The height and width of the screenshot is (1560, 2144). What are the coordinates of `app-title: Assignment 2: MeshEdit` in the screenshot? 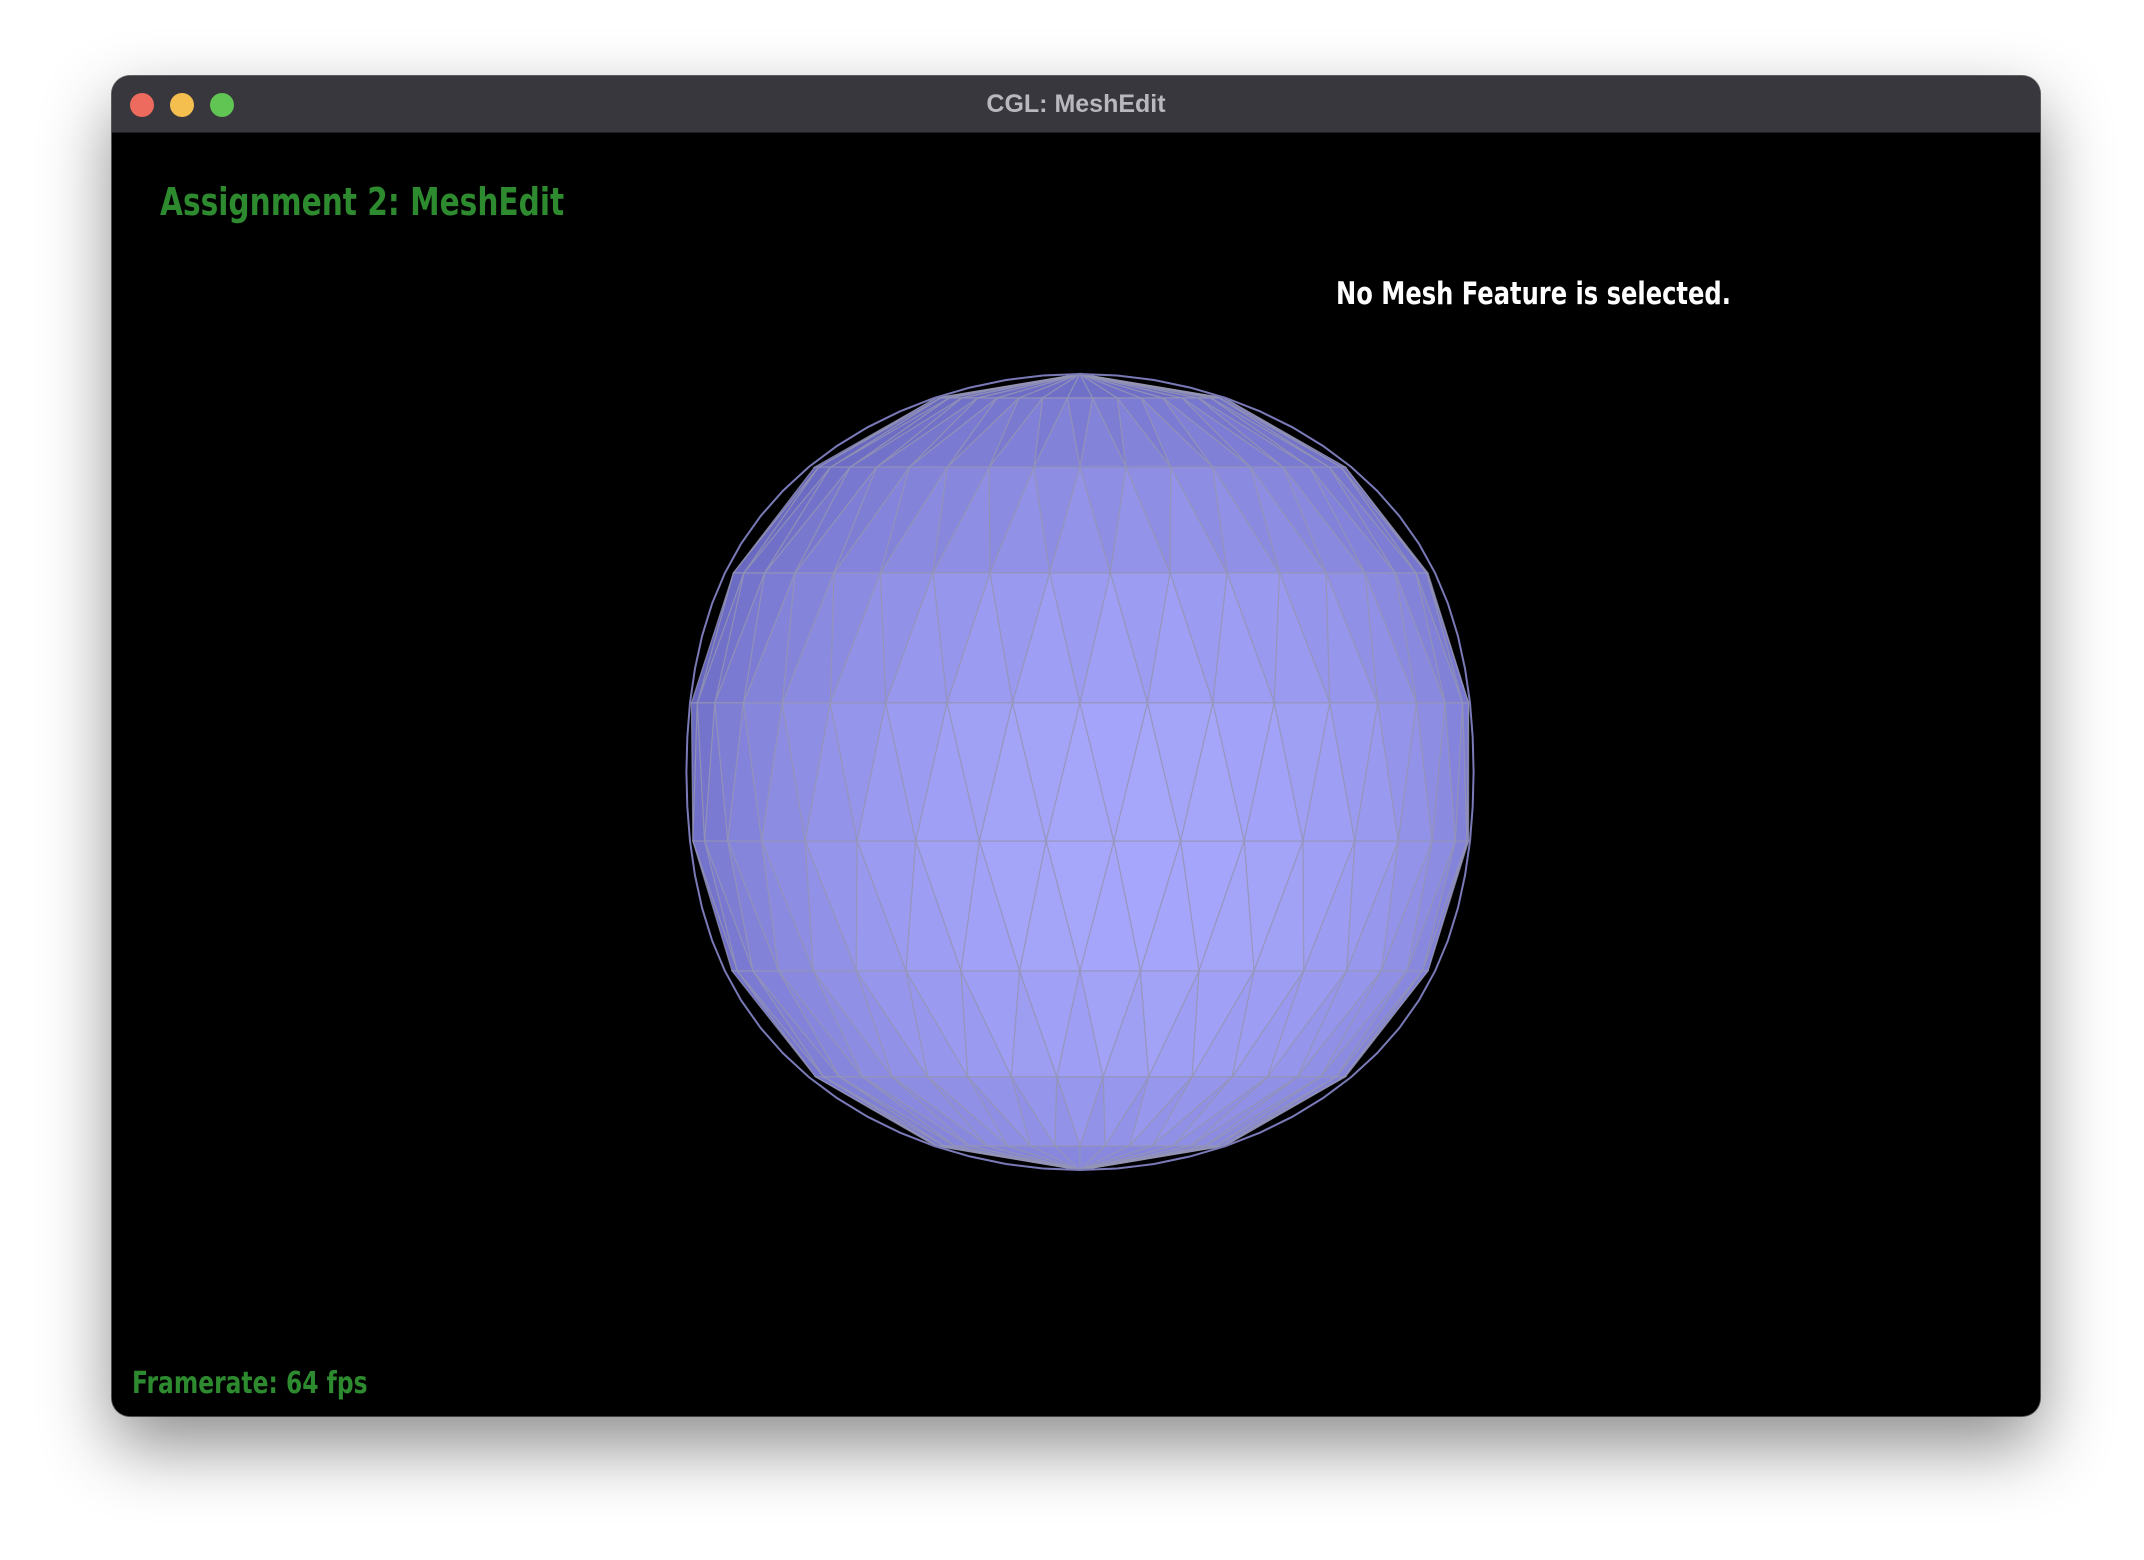 It's located at (362, 202).